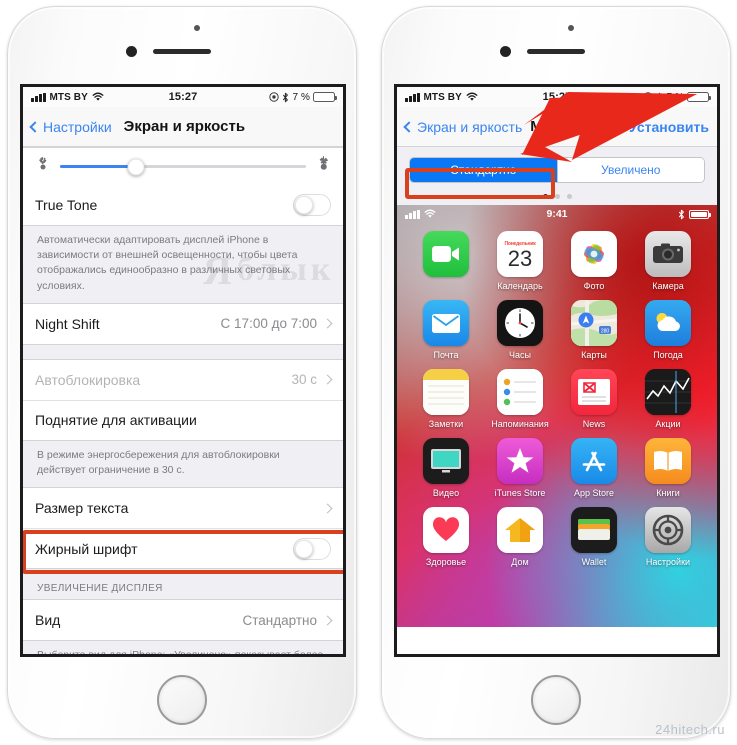  I want to click on app-store-icon, so click(594, 461).